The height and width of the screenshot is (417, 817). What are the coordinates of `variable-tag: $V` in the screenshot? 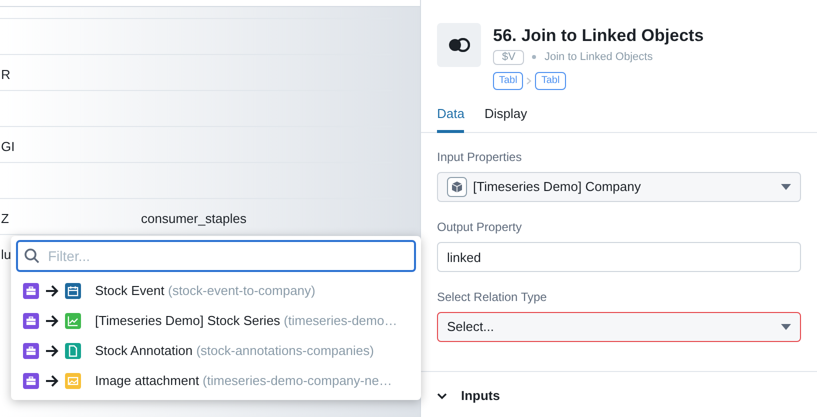 It's located at (508, 57).